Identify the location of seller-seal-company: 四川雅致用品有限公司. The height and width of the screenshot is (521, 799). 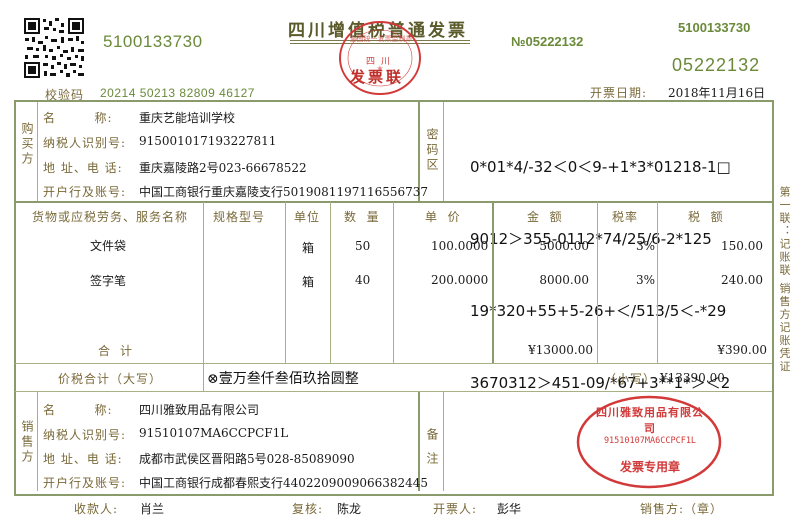
(650, 420).